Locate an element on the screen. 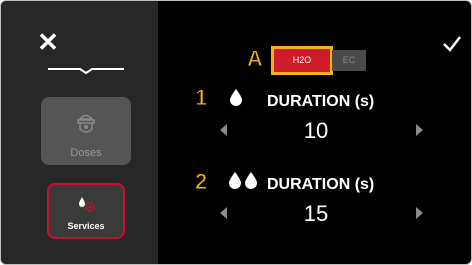 This screenshot has width=472, height=265. duration-2-label: DURATION (s) is located at coordinates (321, 184).